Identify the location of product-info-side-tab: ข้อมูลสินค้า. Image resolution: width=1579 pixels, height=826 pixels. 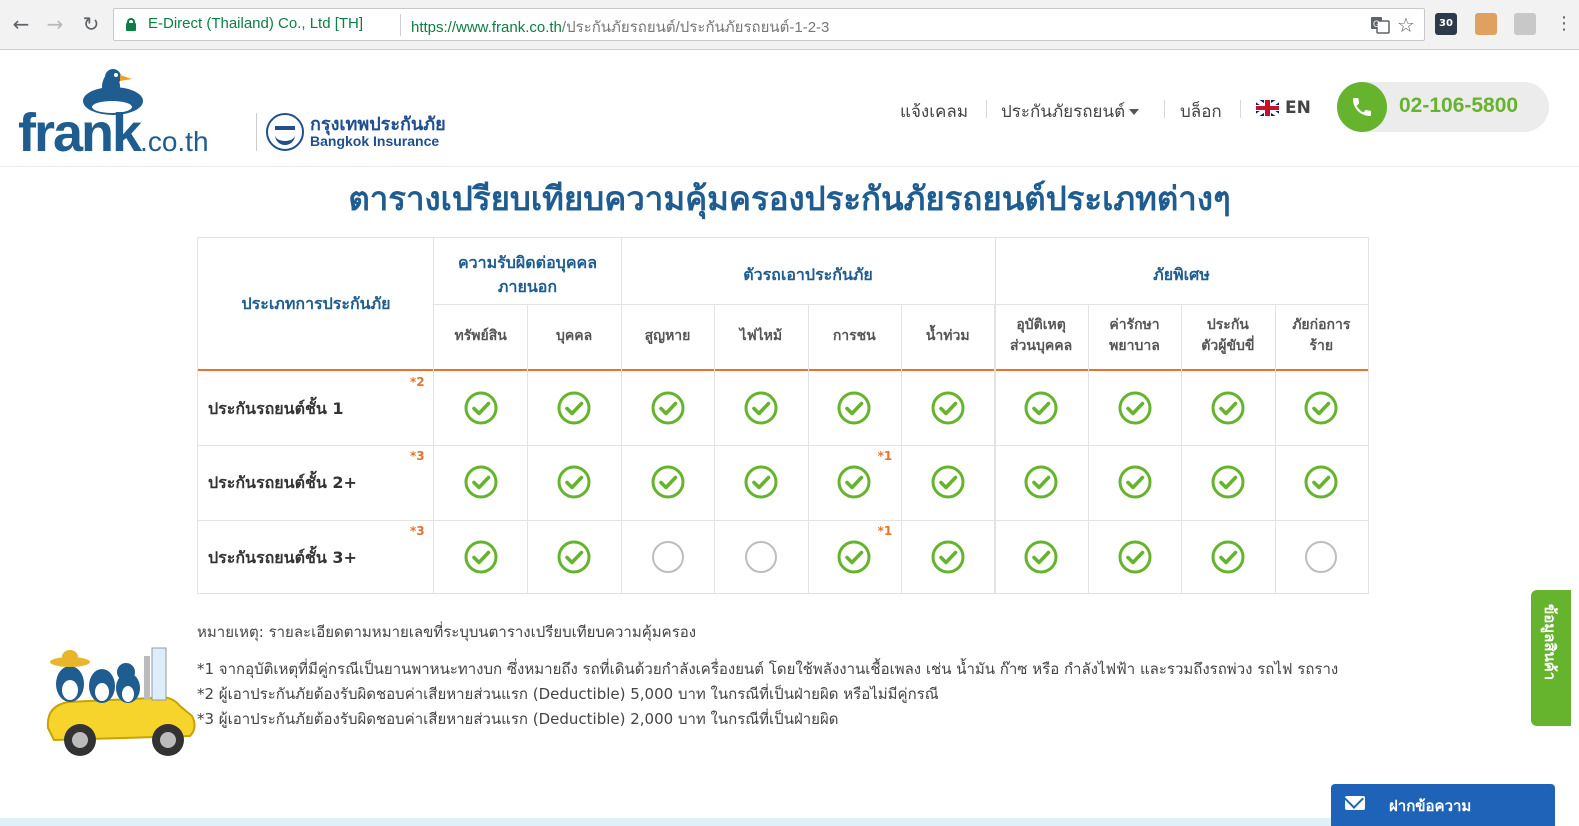
(1551, 658).